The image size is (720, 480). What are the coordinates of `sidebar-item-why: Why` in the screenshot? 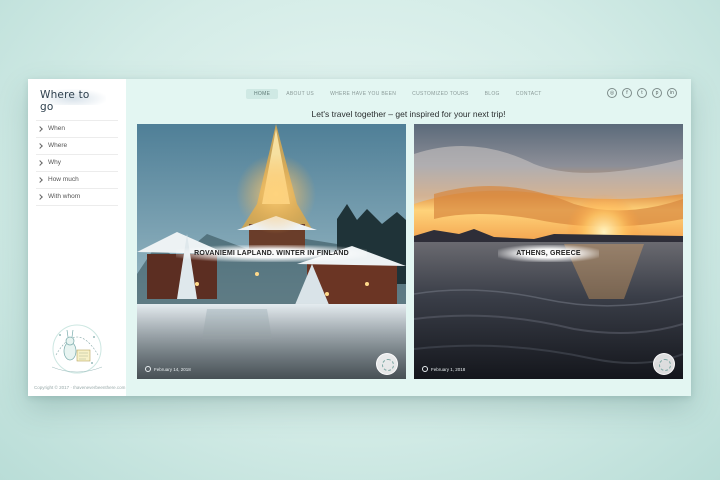 It's located at (77, 162).